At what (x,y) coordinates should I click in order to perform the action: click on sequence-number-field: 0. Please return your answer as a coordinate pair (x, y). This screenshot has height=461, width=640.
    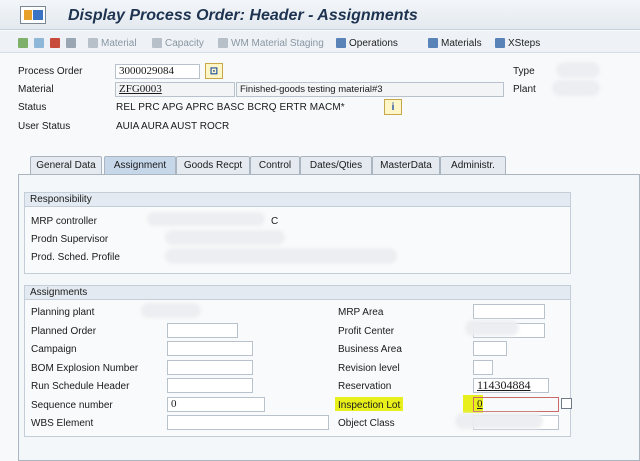
    Looking at the image, I should click on (216, 404).